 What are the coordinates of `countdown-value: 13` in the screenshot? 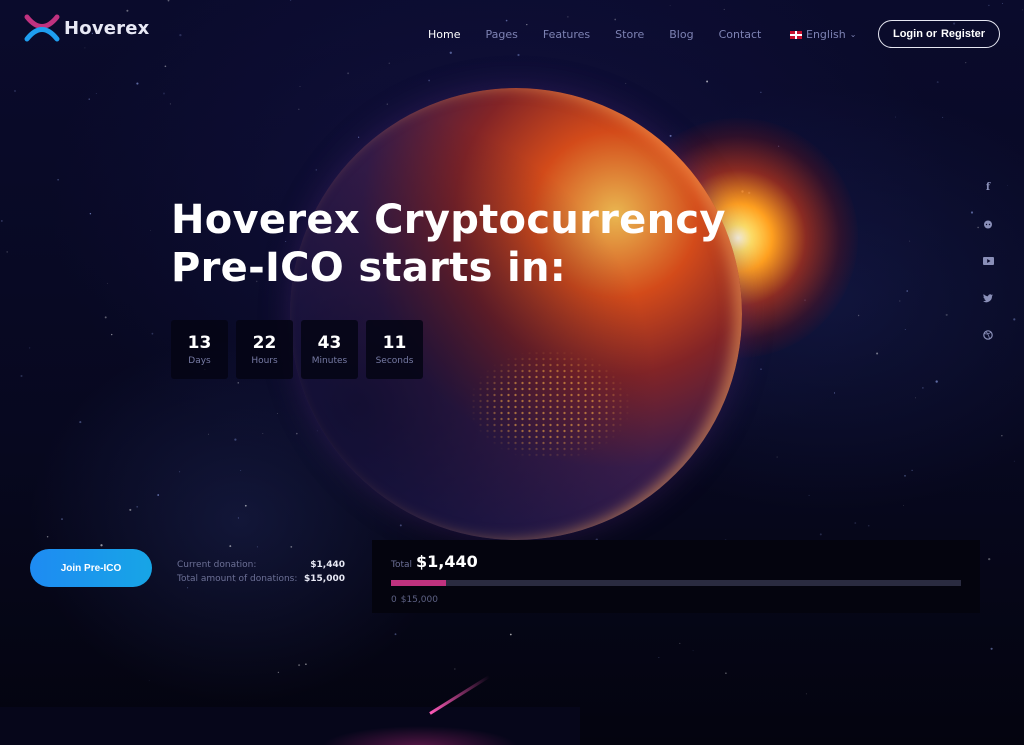 It's located at (199, 343).